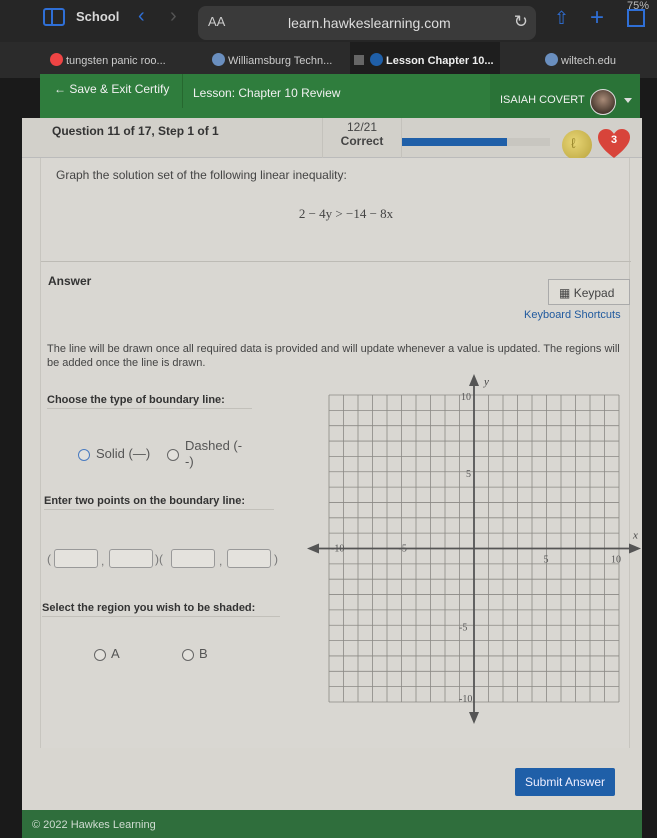 The width and height of the screenshot is (657, 838). I want to click on new-tab-icon: +, so click(597, 18).